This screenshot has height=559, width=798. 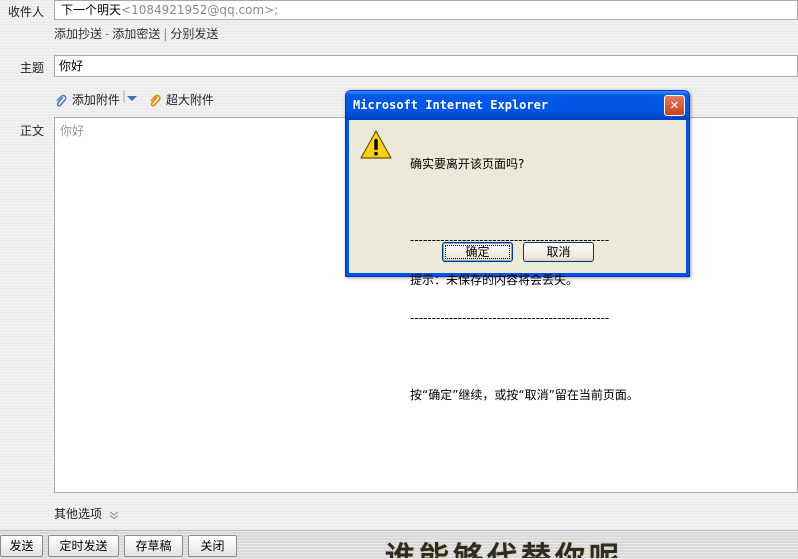 I want to click on warning-icon, so click(x=376, y=144).